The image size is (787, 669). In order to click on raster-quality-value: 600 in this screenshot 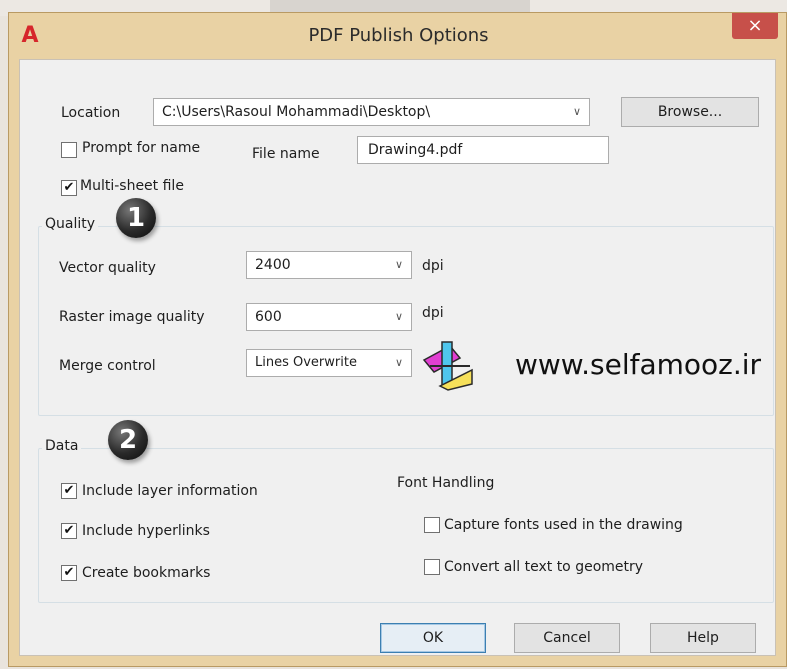, I will do `click(268, 317)`.